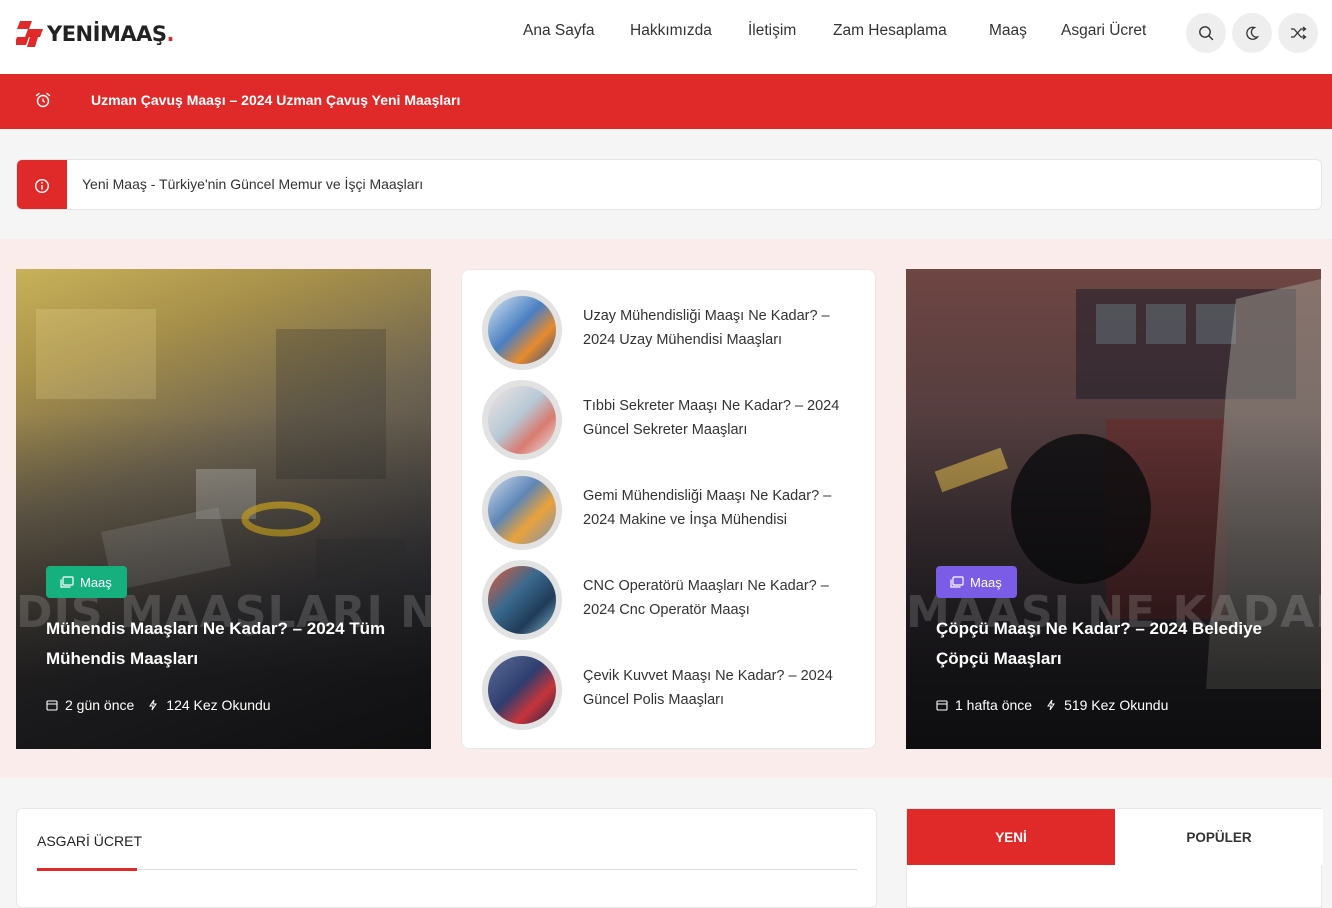  I want to click on info-icon, so click(42, 185).